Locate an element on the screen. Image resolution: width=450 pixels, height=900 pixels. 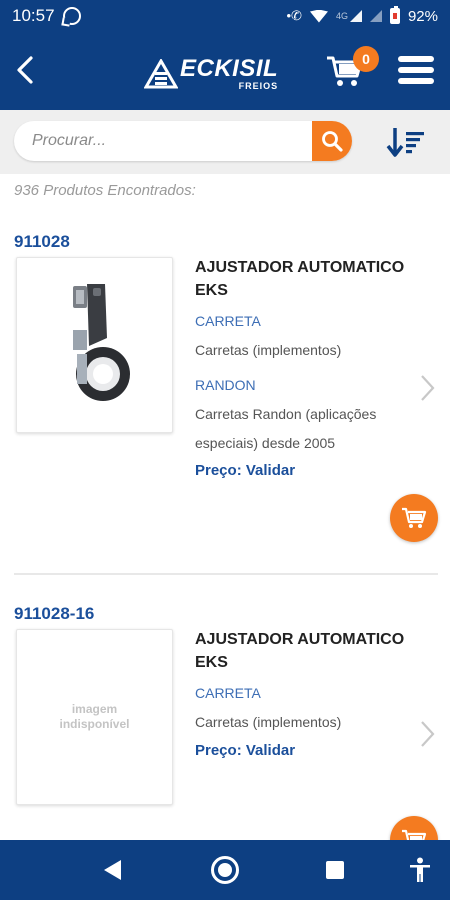
app-header: ECKISIL FREIOS 0 is located at coordinates (225, 71).